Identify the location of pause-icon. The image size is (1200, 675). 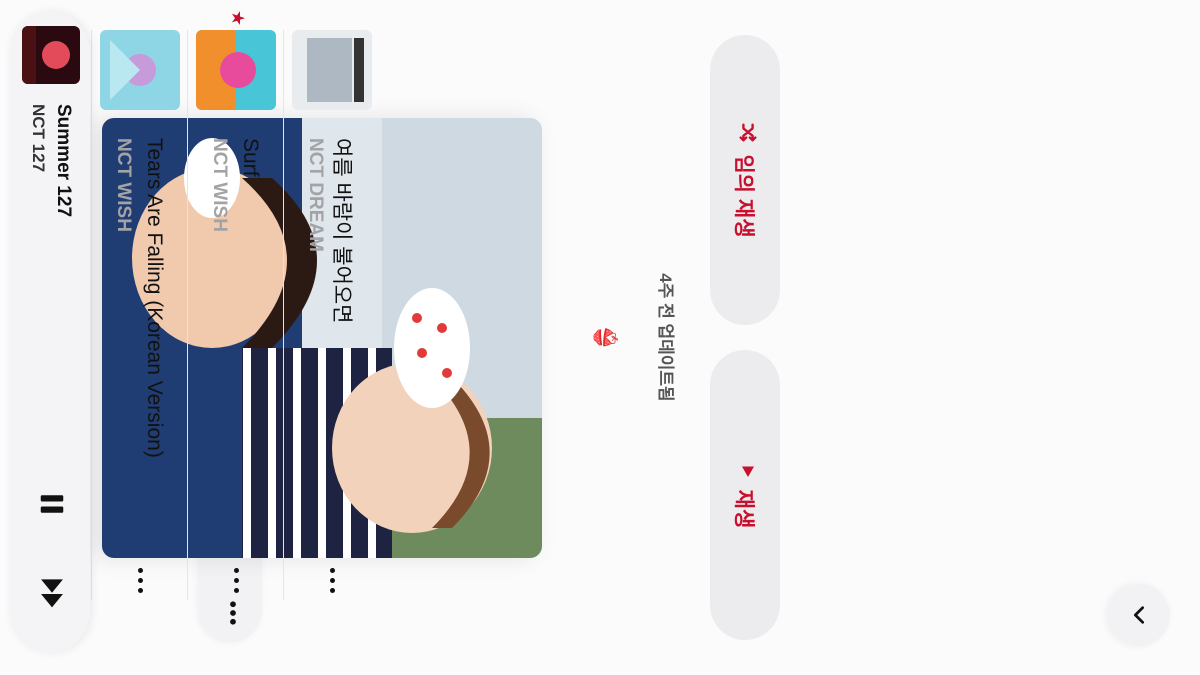
(50, 504).